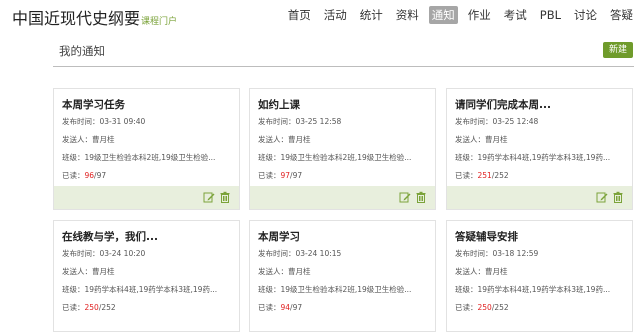 The height and width of the screenshot is (332, 638). I want to click on notice-read-count: 已读：97/97, so click(342, 176).